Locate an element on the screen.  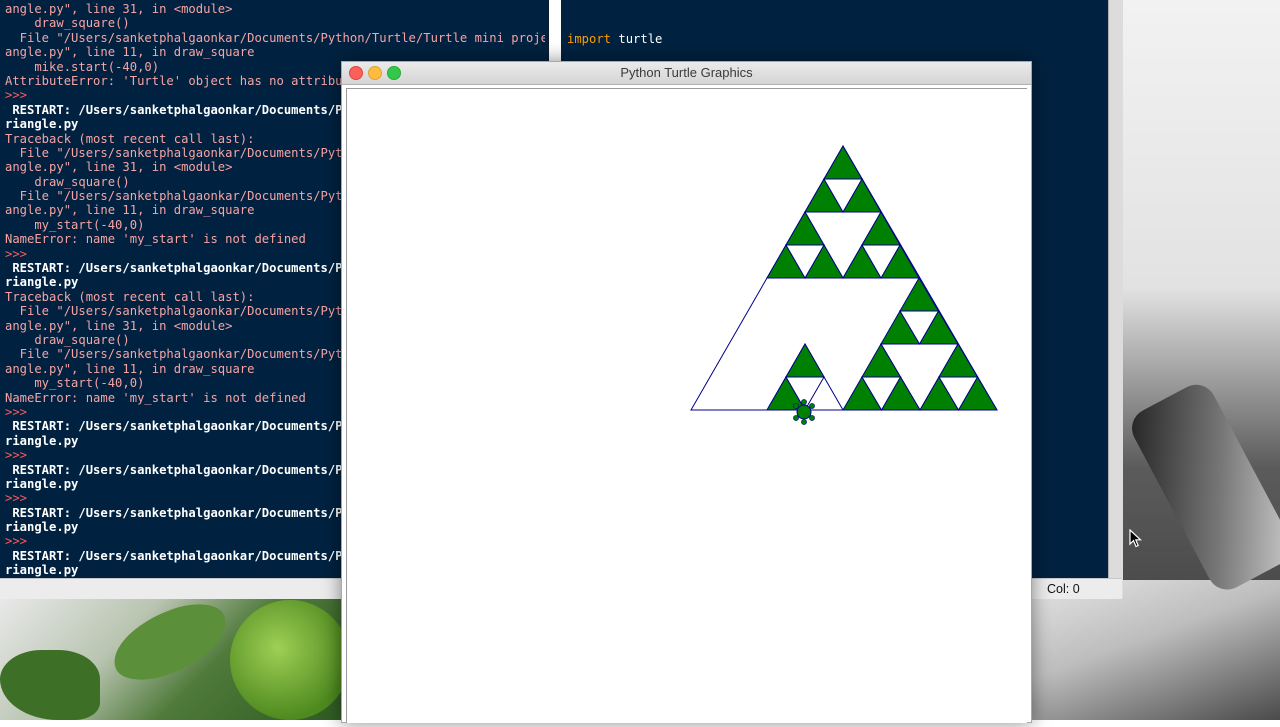
turtle-icon is located at coordinates (804, 412).